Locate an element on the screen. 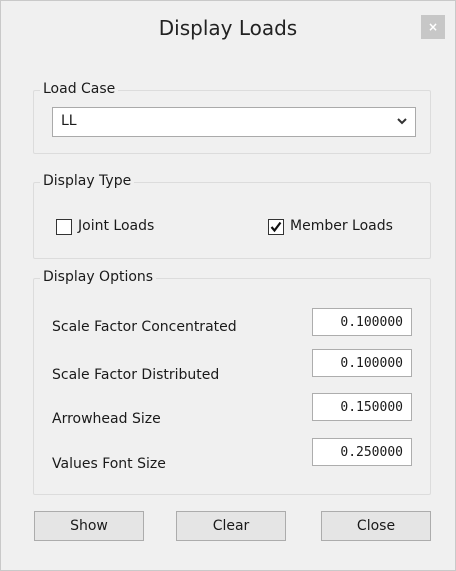 Image resolution: width=456 pixels, height=571 pixels. arrowhead-size-label: Arrowhead Size is located at coordinates (106, 419).